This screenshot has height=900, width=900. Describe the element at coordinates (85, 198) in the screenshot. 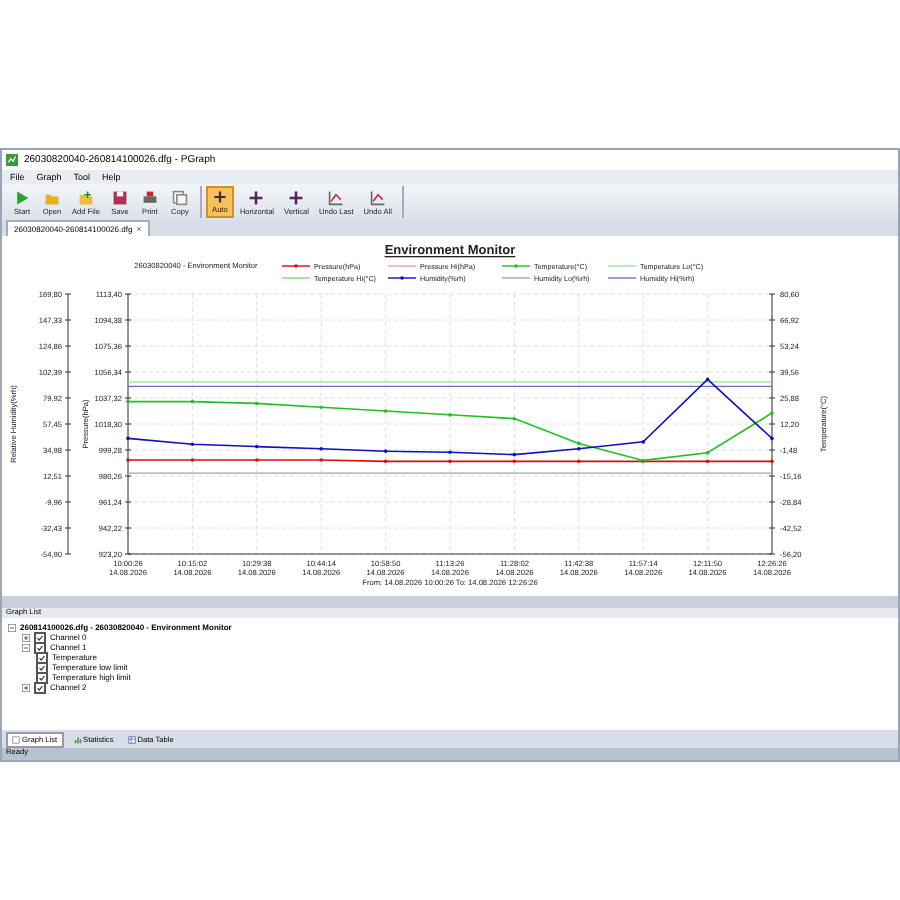

I see `add-folder-icon` at that location.